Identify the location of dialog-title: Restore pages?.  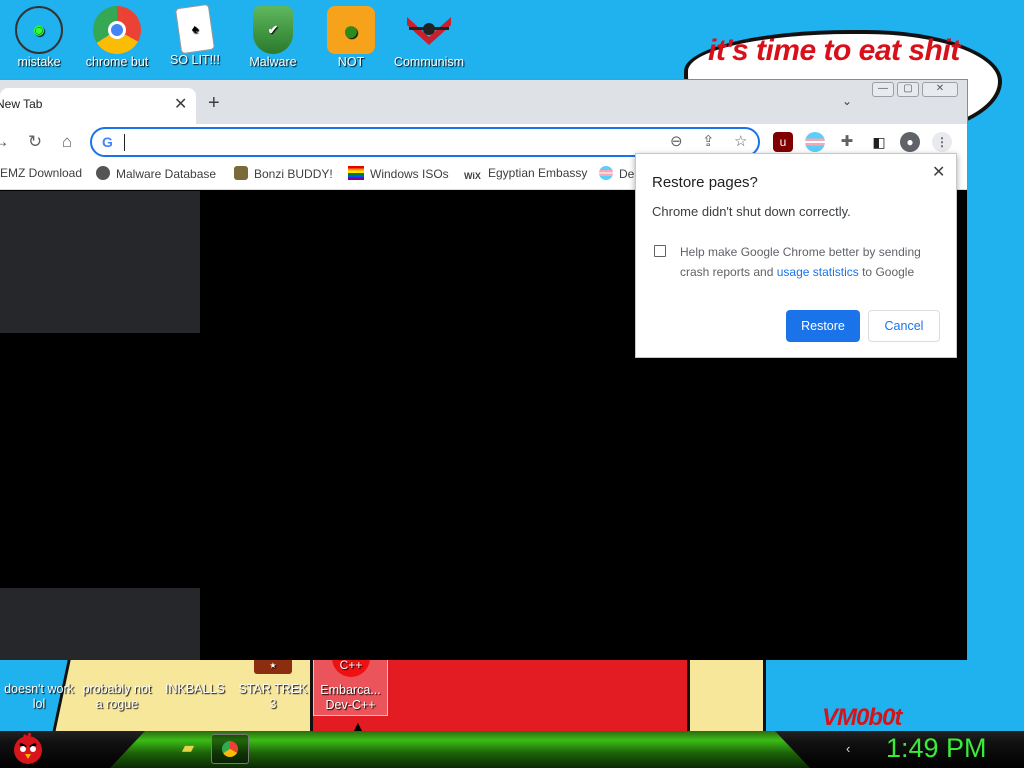
(705, 182).